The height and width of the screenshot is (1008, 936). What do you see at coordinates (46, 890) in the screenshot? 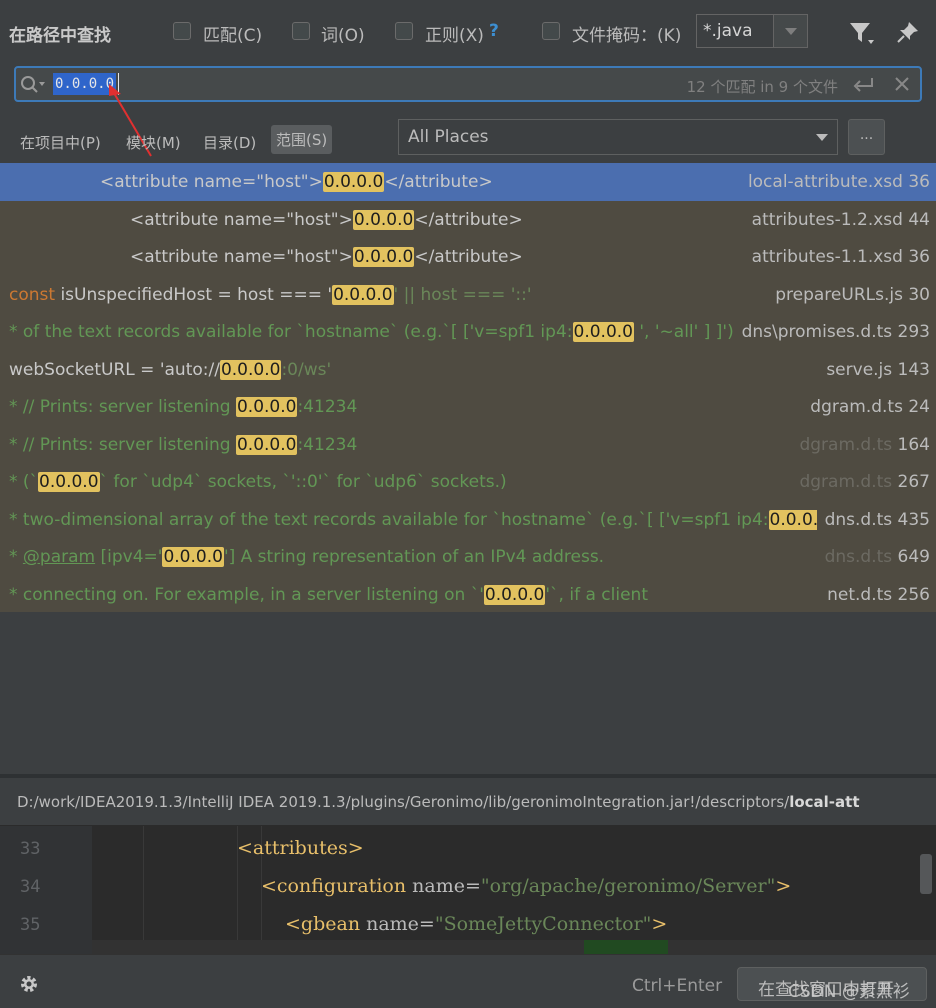
I see `line-gutter` at bounding box center [46, 890].